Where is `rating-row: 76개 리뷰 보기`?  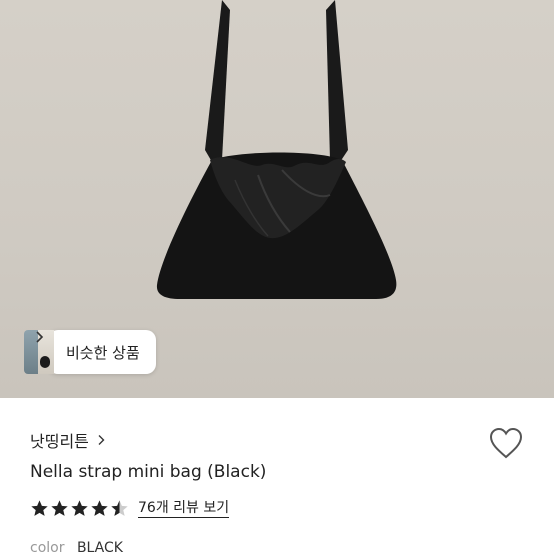 rating-row: 76개 리뷰 보기 is located at coordinates (130, 508).